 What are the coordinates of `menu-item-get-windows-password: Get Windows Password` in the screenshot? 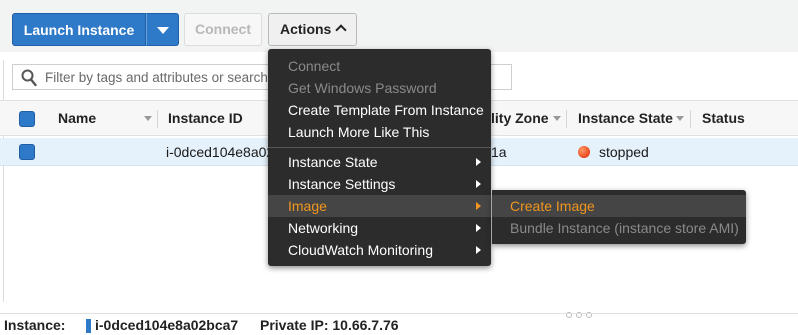 It's located at (379, 88).